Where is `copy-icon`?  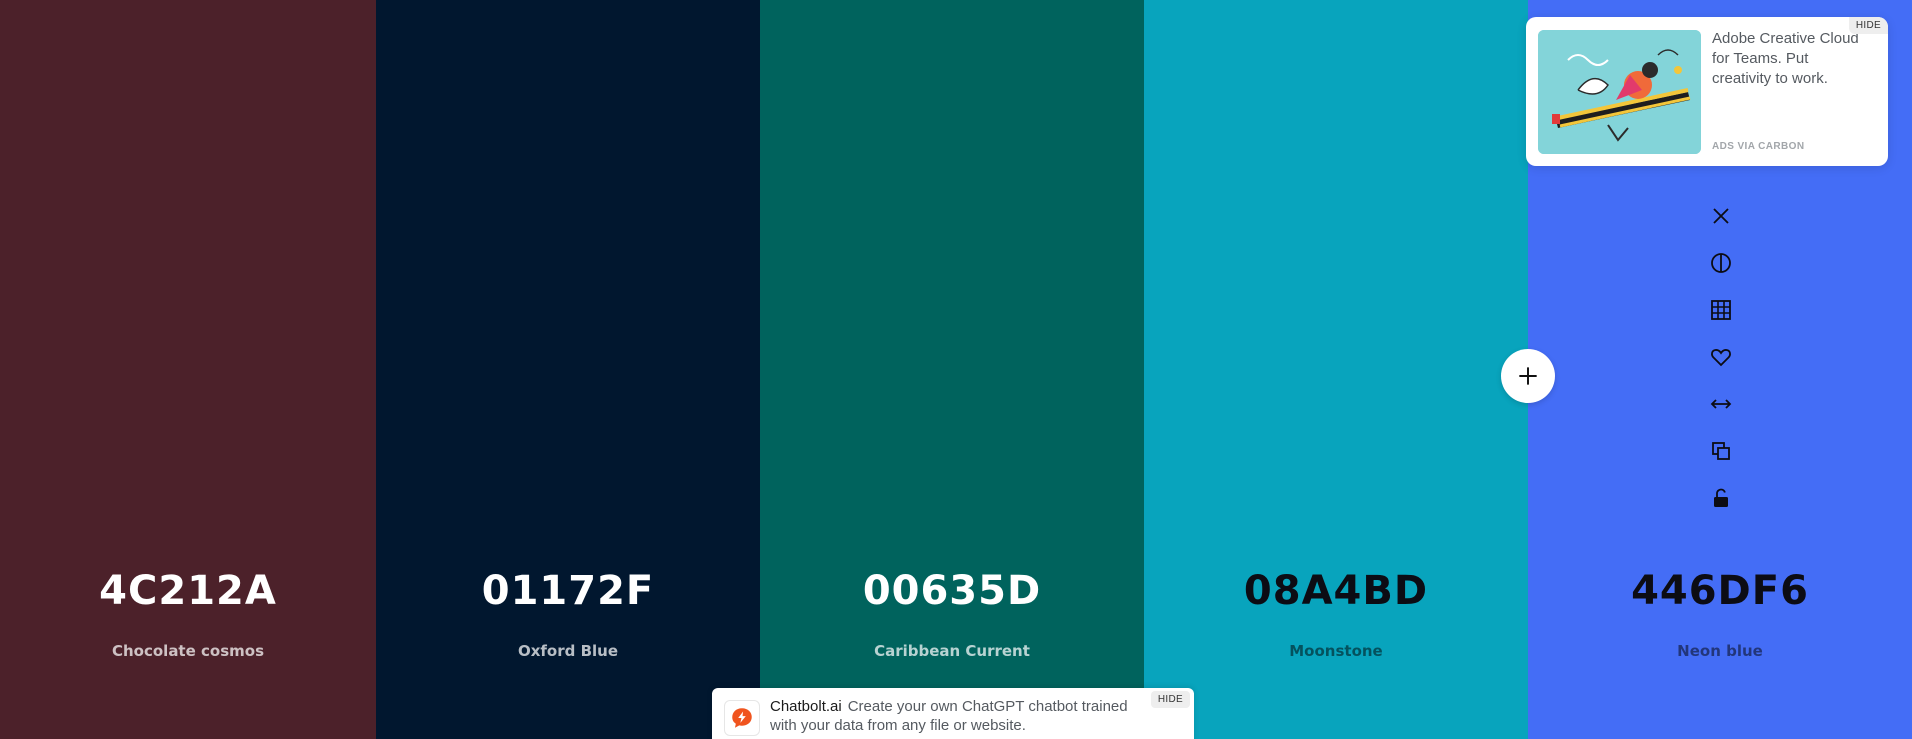 copy-icon is located at coordinates (1721, 451).